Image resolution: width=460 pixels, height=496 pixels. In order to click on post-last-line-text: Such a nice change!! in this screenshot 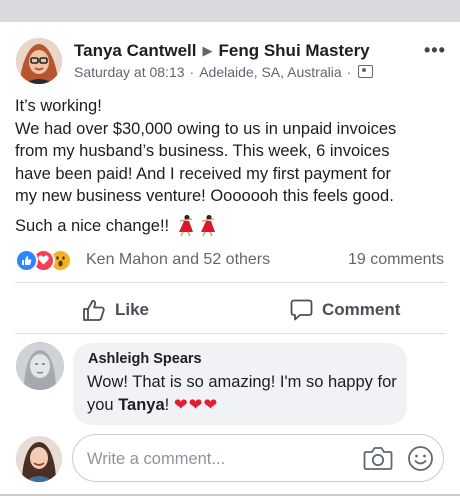, I will do `click(92, 225)`.